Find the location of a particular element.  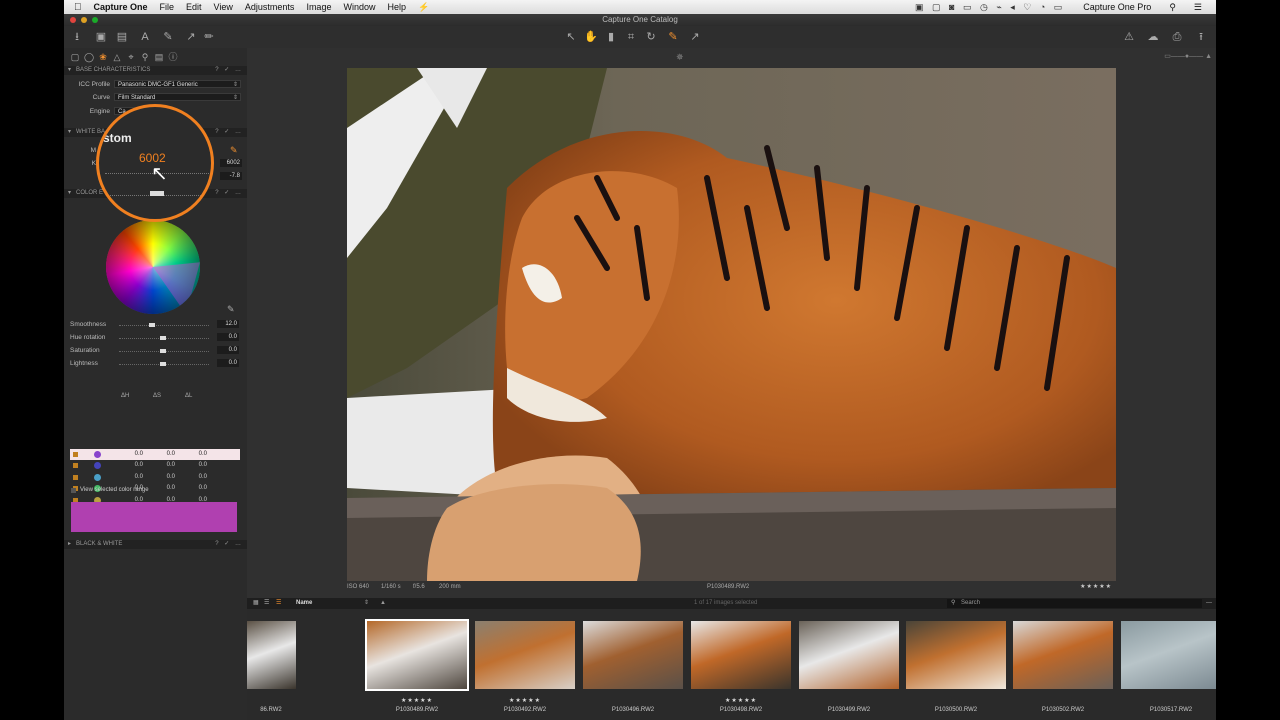

smoothness-value: 12.0 is located at coordinates (228, 324).